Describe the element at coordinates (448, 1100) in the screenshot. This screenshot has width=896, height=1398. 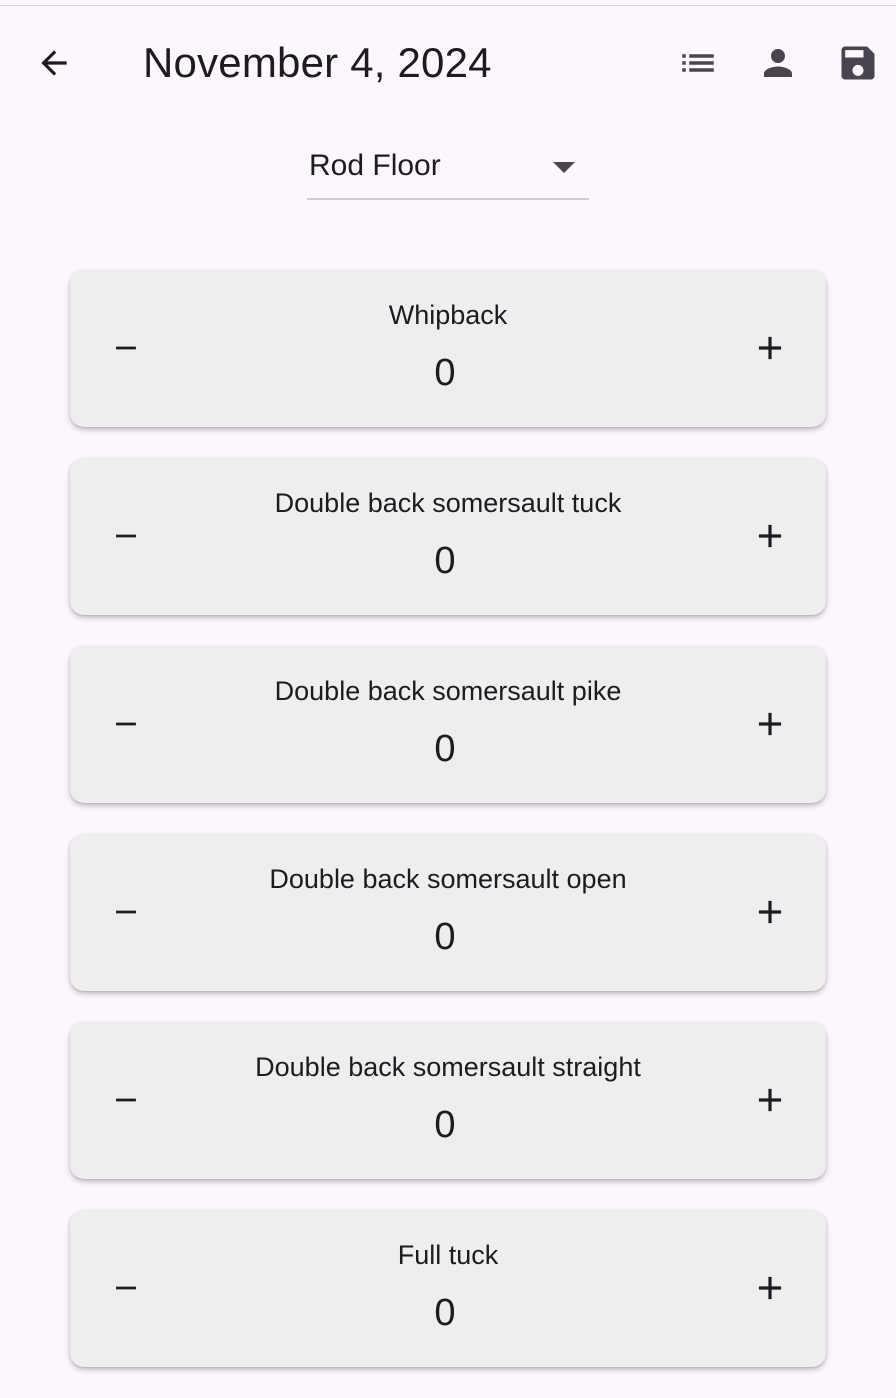
I see `skill-card: Double back somersault straight 0` at that location.